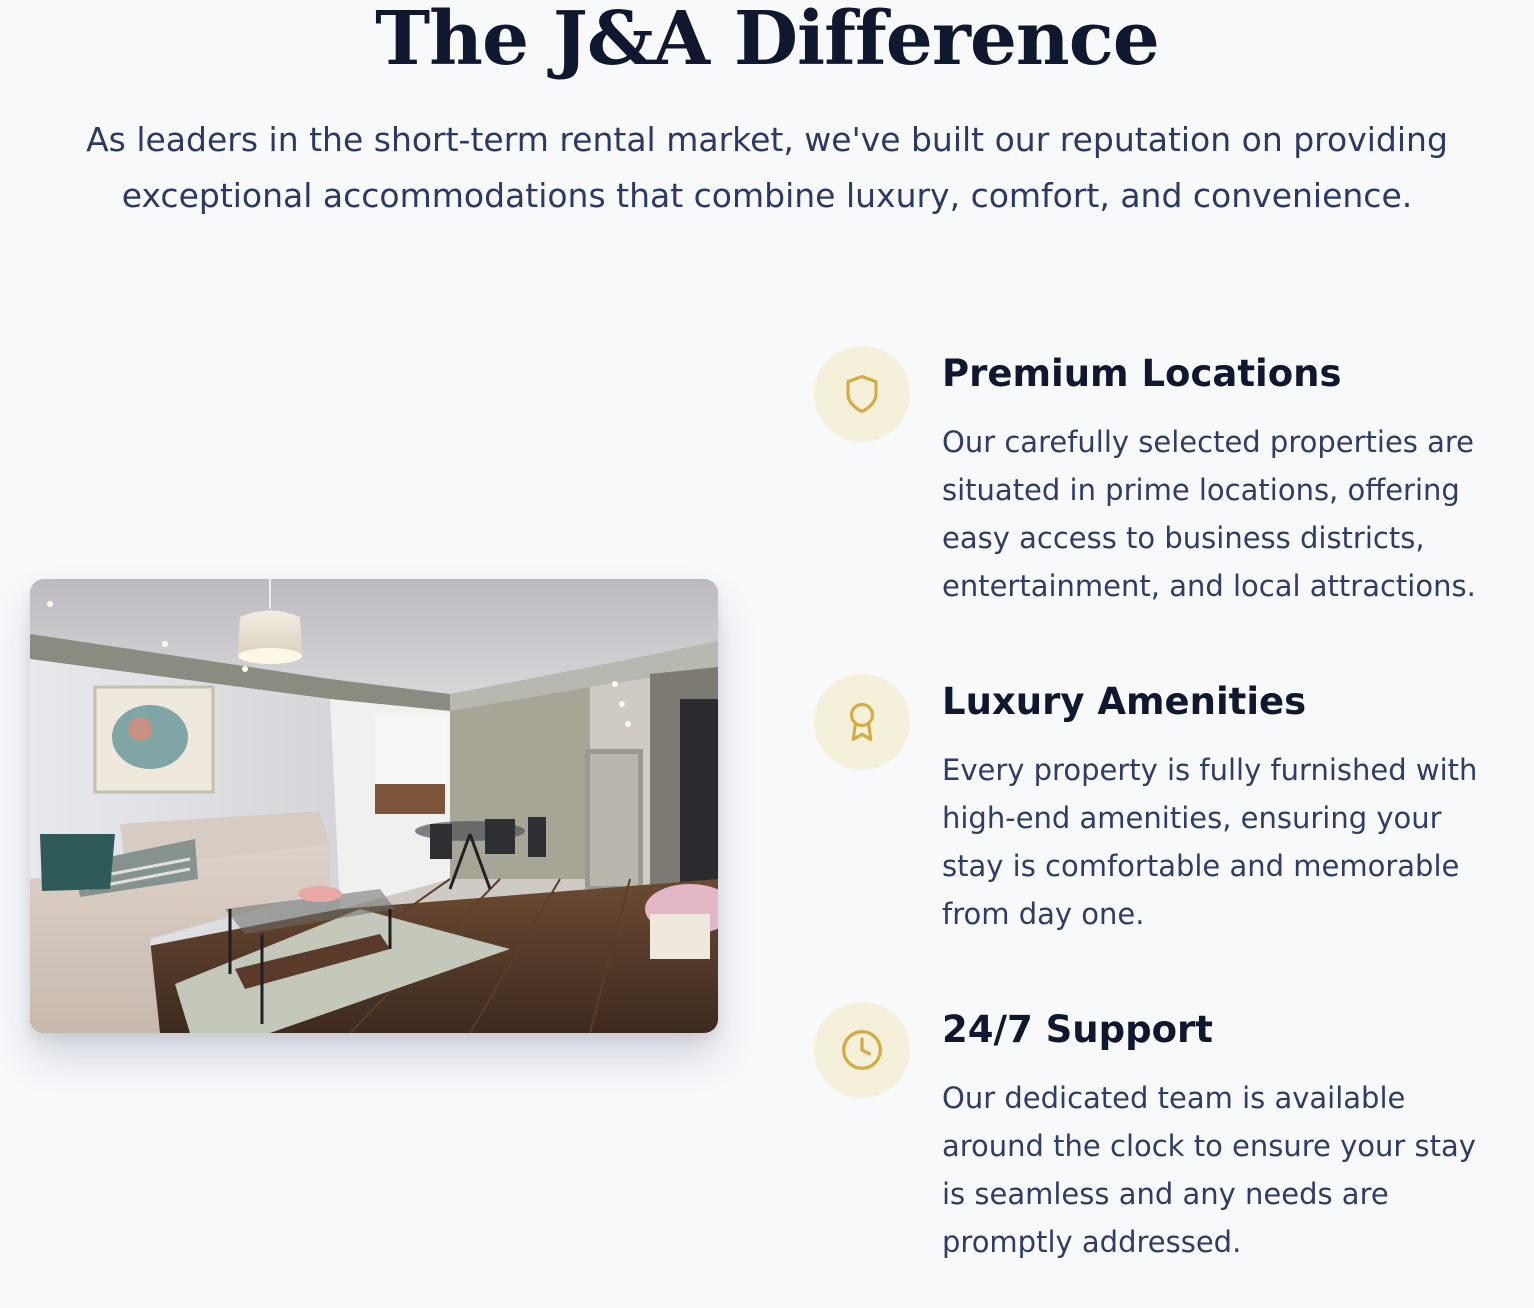 The width and height of the screenshot is (1534, 1308). I want to click on feature-title: 24/7 Support, so click(1077, 1029).